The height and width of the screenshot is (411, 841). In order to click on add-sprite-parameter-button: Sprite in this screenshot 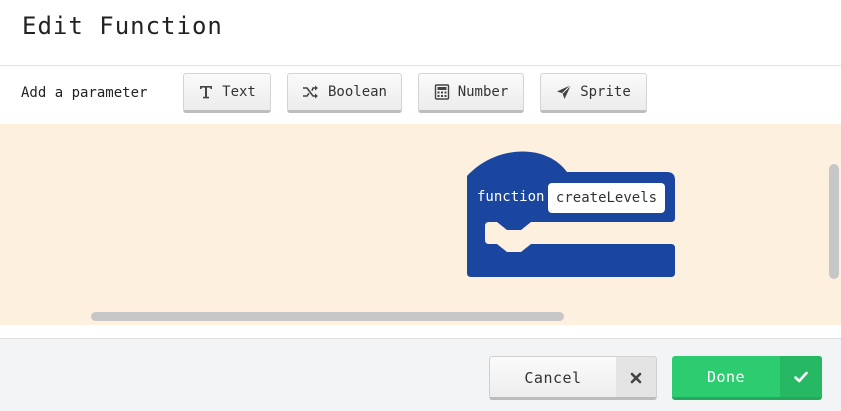, I will do `click(593, 93)`.